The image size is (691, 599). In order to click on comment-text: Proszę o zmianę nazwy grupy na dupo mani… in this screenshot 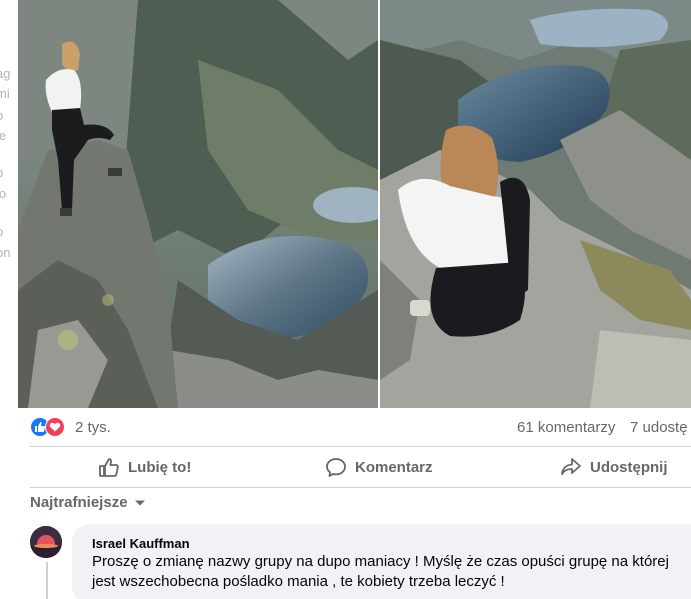, I will do `click(380, 571)`.